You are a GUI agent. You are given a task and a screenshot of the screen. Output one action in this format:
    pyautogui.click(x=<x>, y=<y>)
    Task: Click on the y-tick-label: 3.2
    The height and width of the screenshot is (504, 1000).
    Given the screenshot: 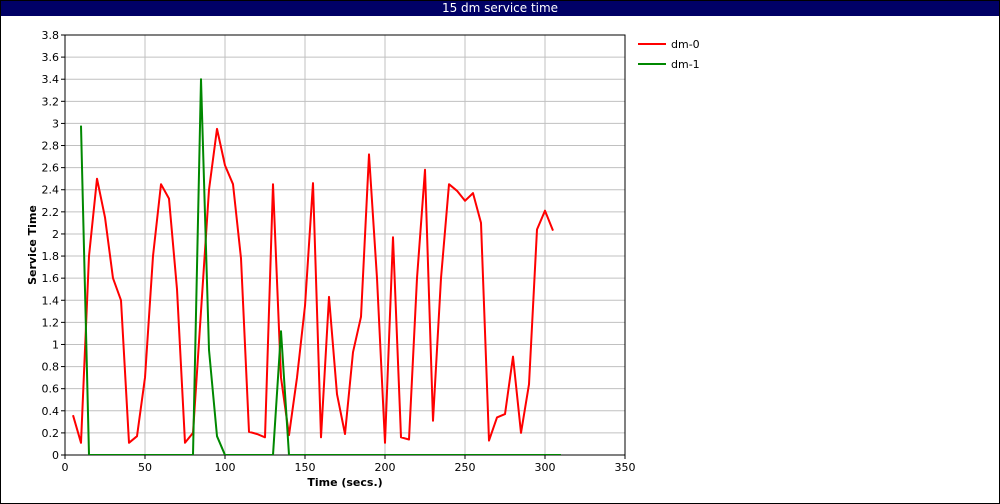 What is the action you would take?
    pyautogui.click(x=51, y=101)
    